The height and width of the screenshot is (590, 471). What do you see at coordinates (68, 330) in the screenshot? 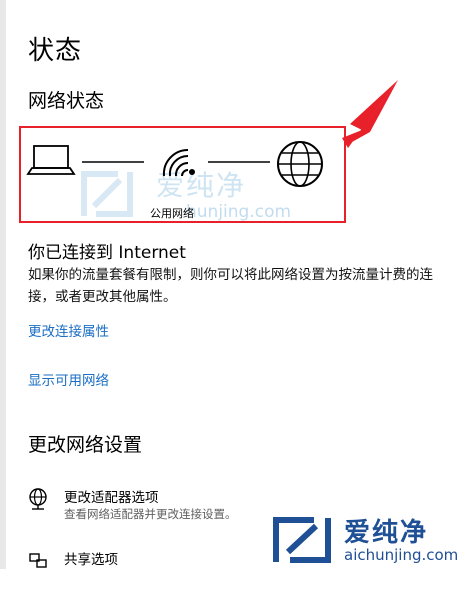
I see `change-connection-properties-link: 更改连接属性` at bounding box center [68, 330].